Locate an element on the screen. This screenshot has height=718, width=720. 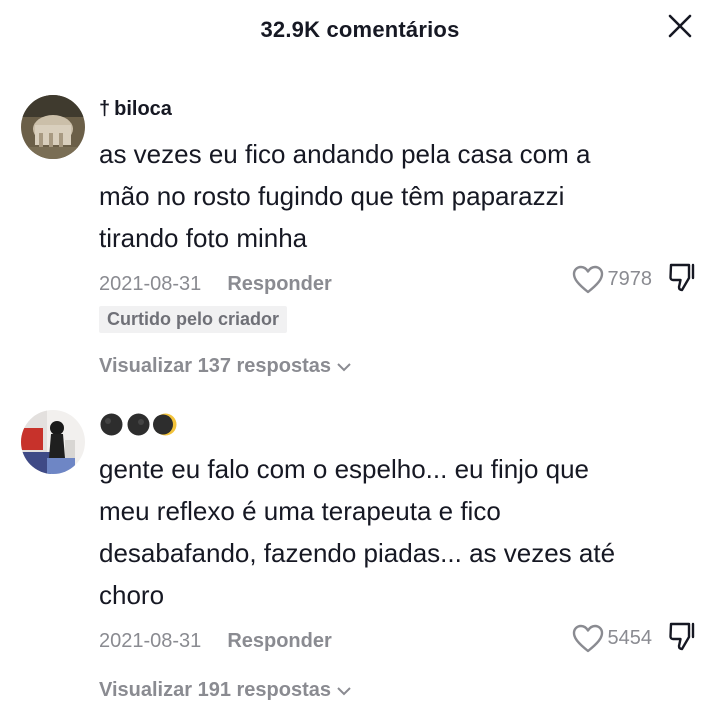
like-count: 5454 is located at coordinates (630, 638).